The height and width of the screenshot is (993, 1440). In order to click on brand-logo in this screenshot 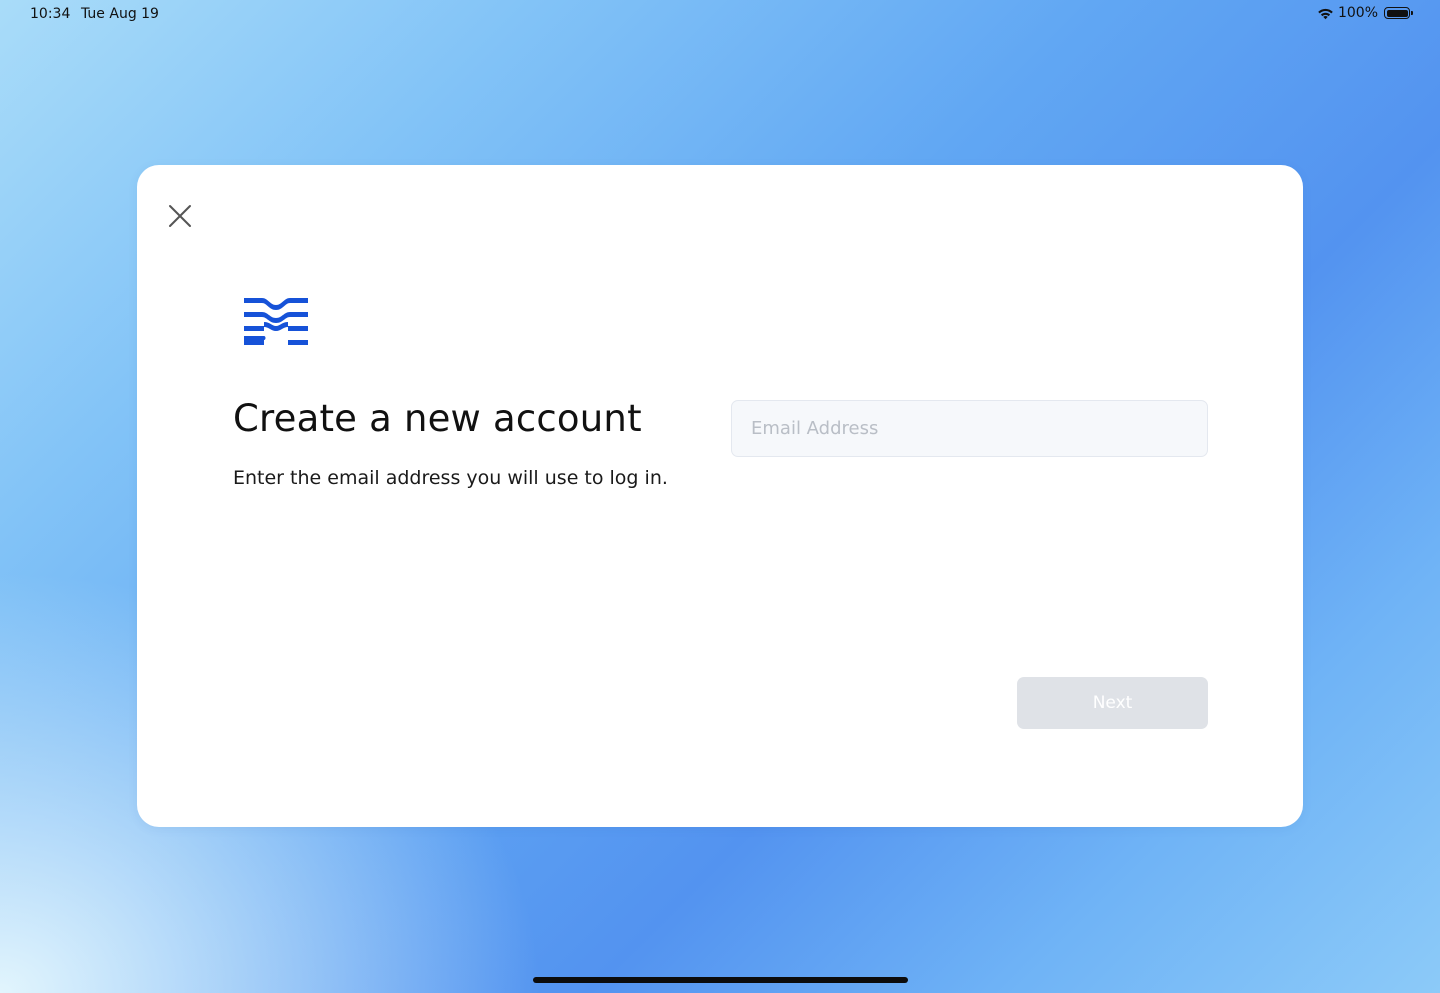, I will do `click(276, 321)`.